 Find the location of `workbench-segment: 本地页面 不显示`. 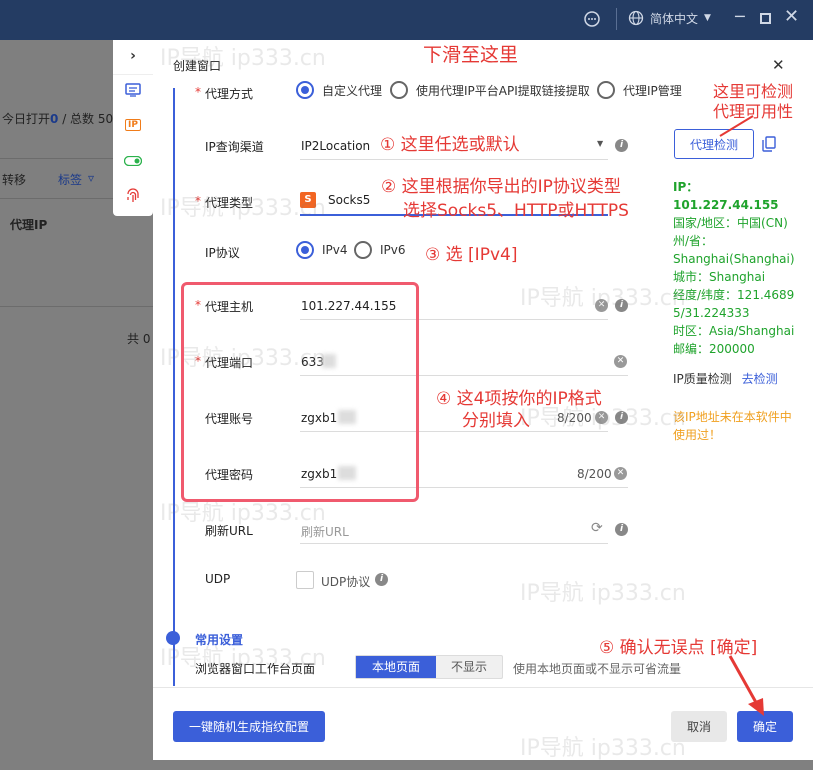

workbench-segment: 本地页面 不显示 is located at coordinates (429, 667).